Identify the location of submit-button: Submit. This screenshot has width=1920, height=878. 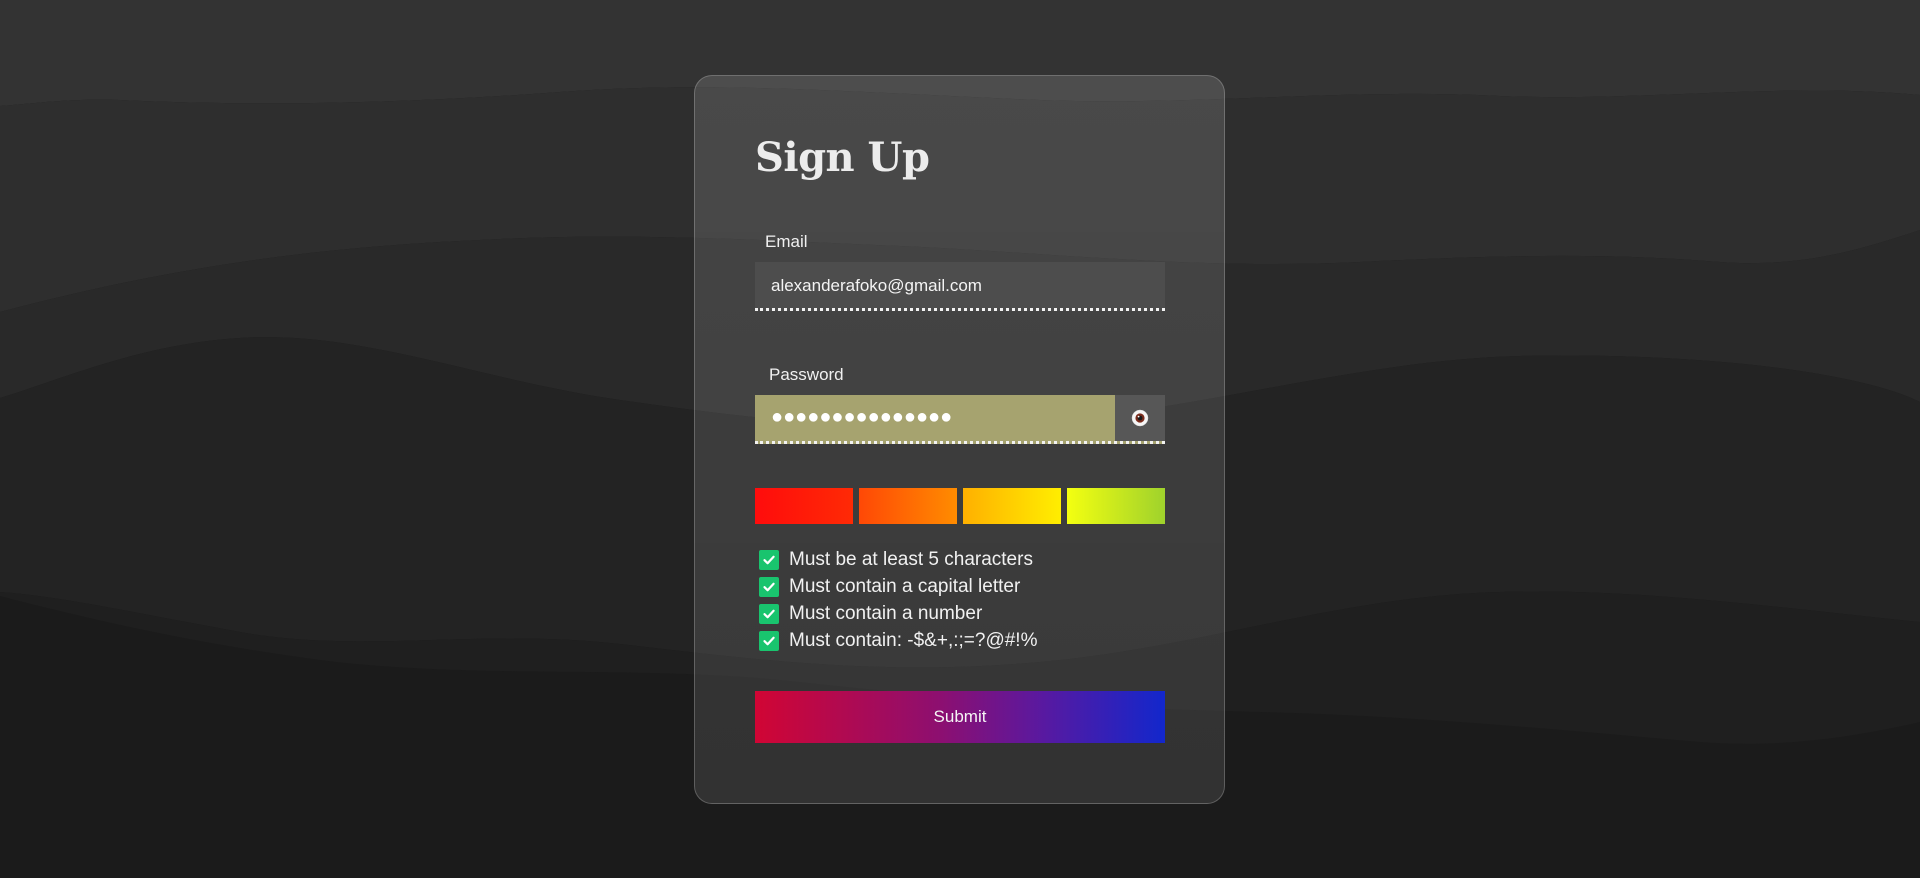
(960, 717).